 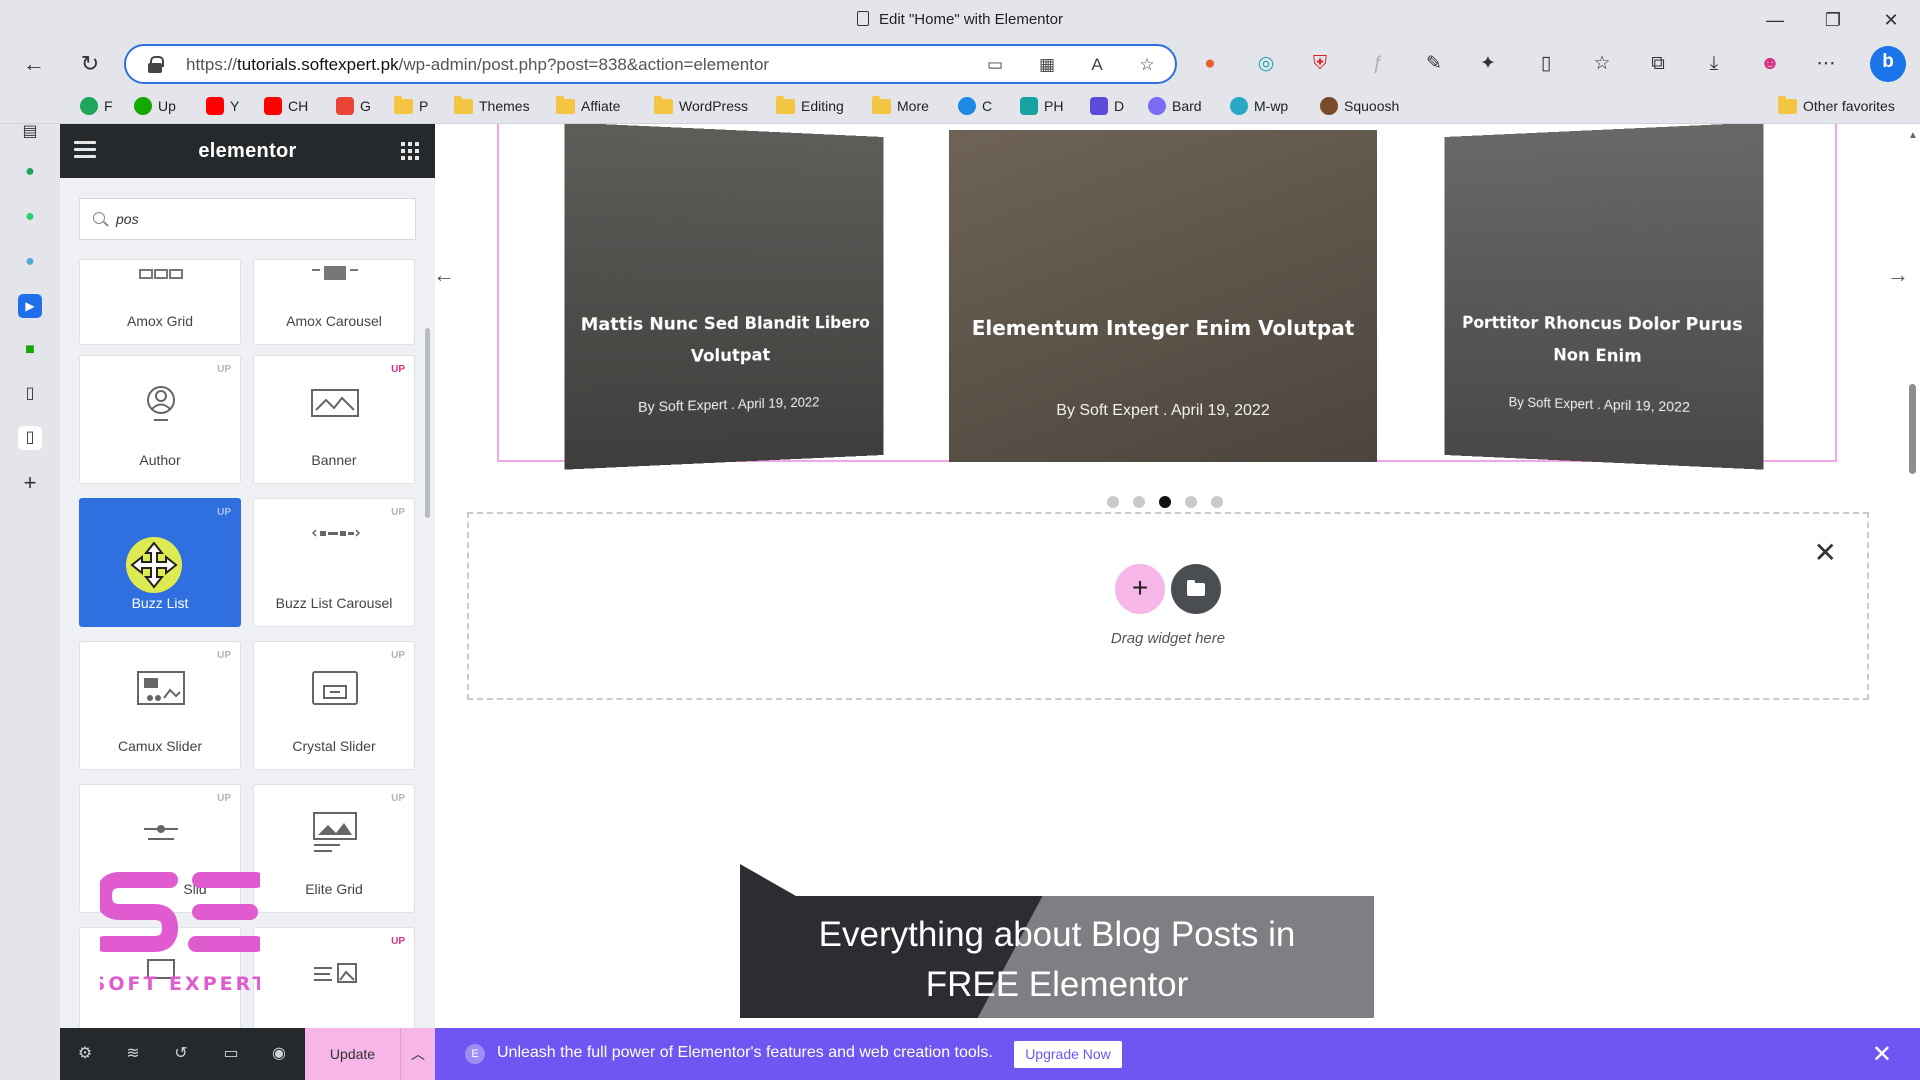 I want to click on bookmark-item: D, so click(x=1107, y=106).